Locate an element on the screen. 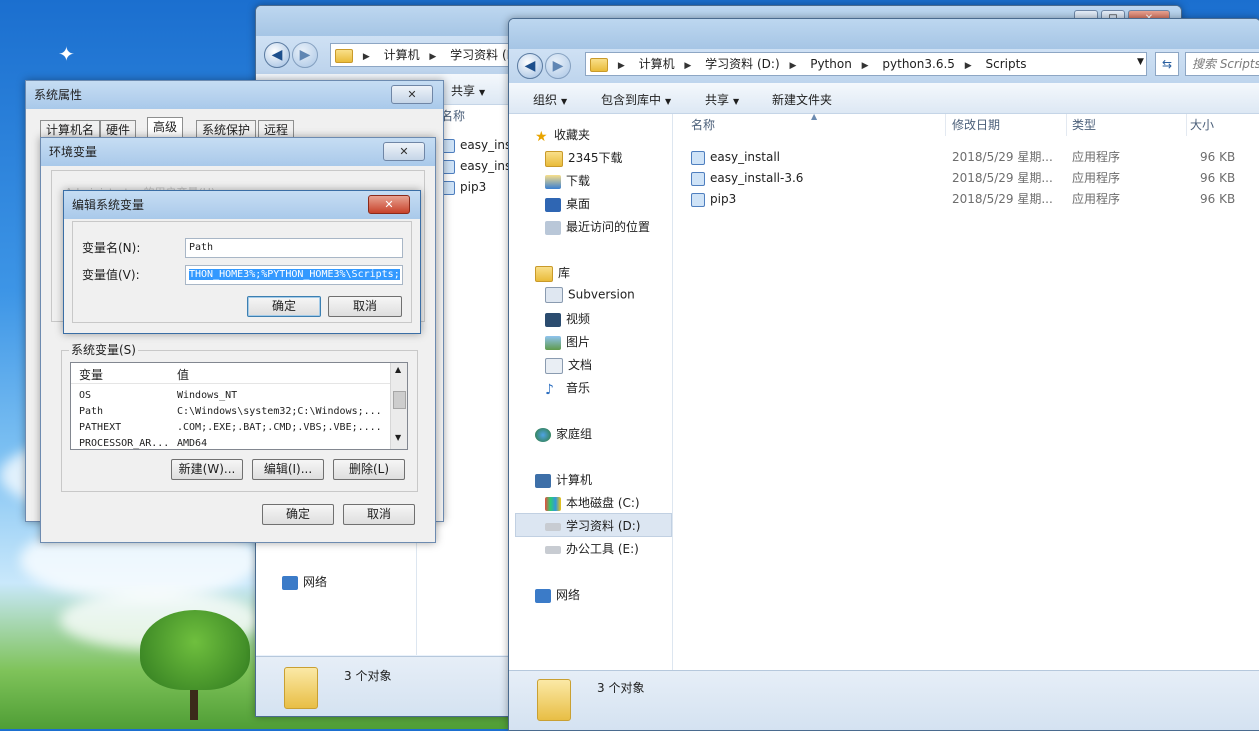  include-library-menu: 包含到库中 ▼ is located at coordinates (636, 99).